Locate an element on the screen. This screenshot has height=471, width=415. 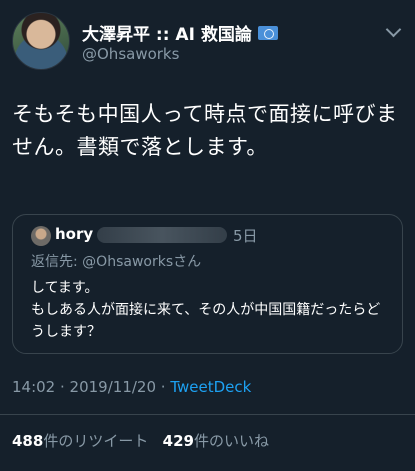
tweet-date: 2019/11/20 is located at coordinates (113, 387).